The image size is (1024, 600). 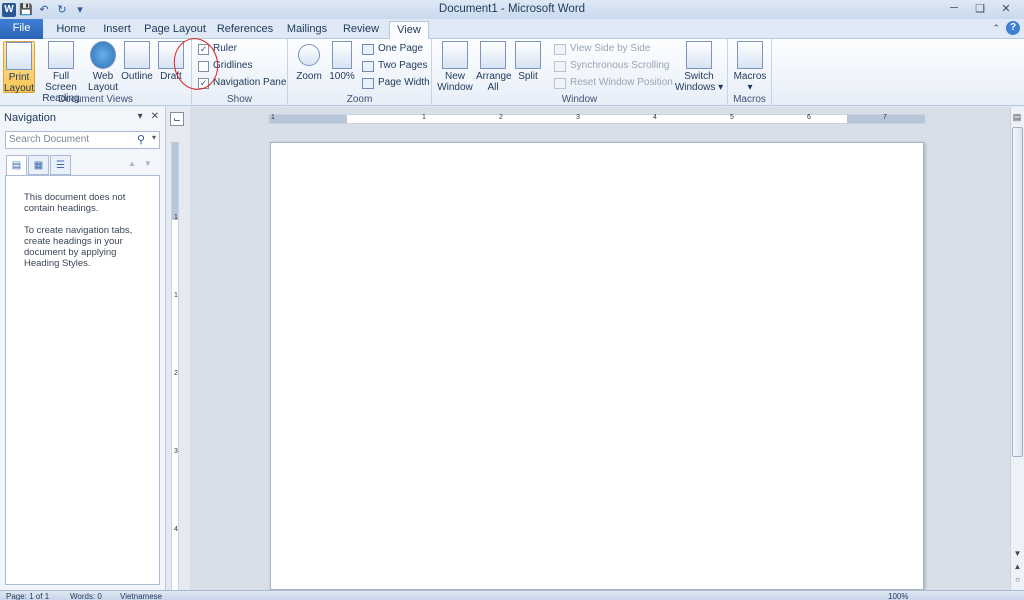 I want to click on horizontal-ruler: 1 1 2 3 4 5 6 7, so click(x=597, y=119).